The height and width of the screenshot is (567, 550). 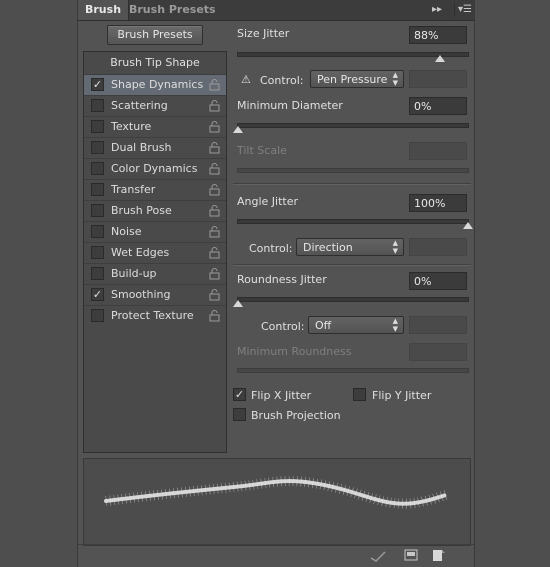 What do you see at coordinates (155, 273) in the screenshot?
I see `brush-option-item: Build-up` at bounding box center [155, 273].